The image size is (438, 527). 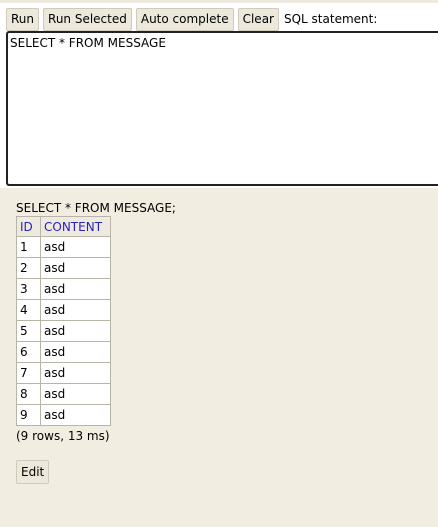 What do you see at coordinates (96, 208) in the screenshot?
I see `executed-query: SELECT * FROM MESSAGE;` at bounding box center [96, 208].